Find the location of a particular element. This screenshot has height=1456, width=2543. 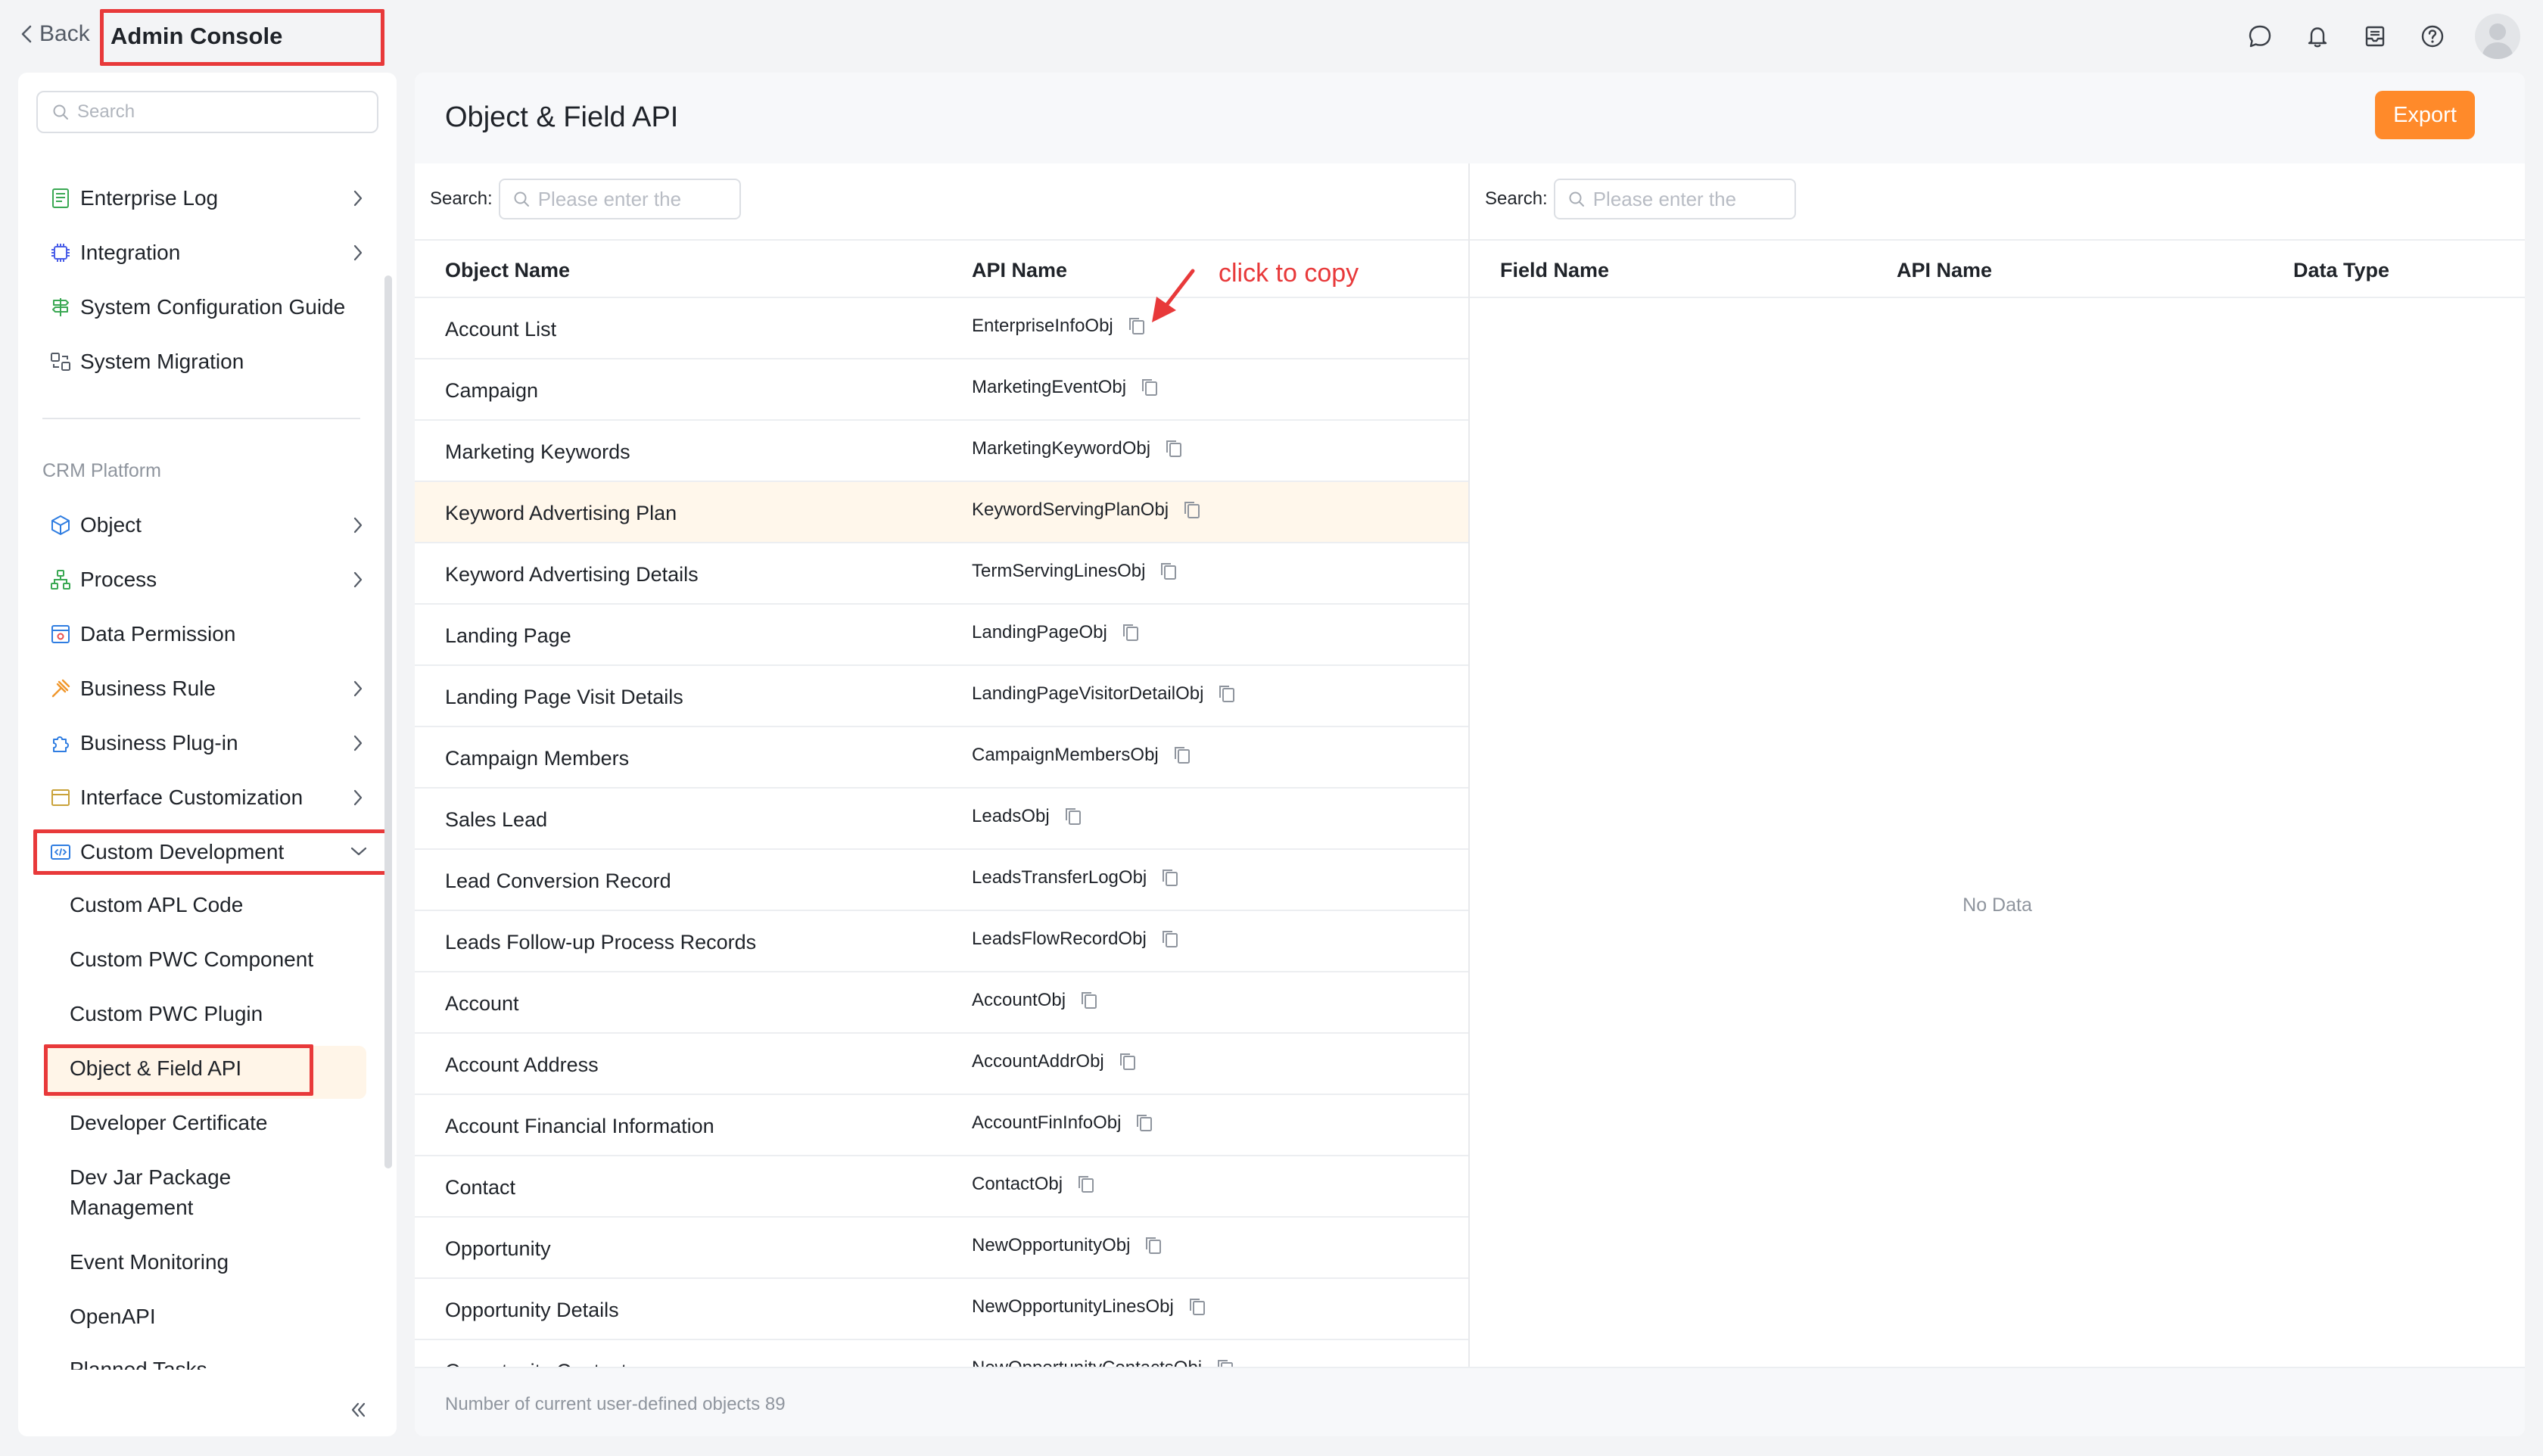

sidebar-item-enterprise-log: Enterprise Log is located at coordinates (214, 199).